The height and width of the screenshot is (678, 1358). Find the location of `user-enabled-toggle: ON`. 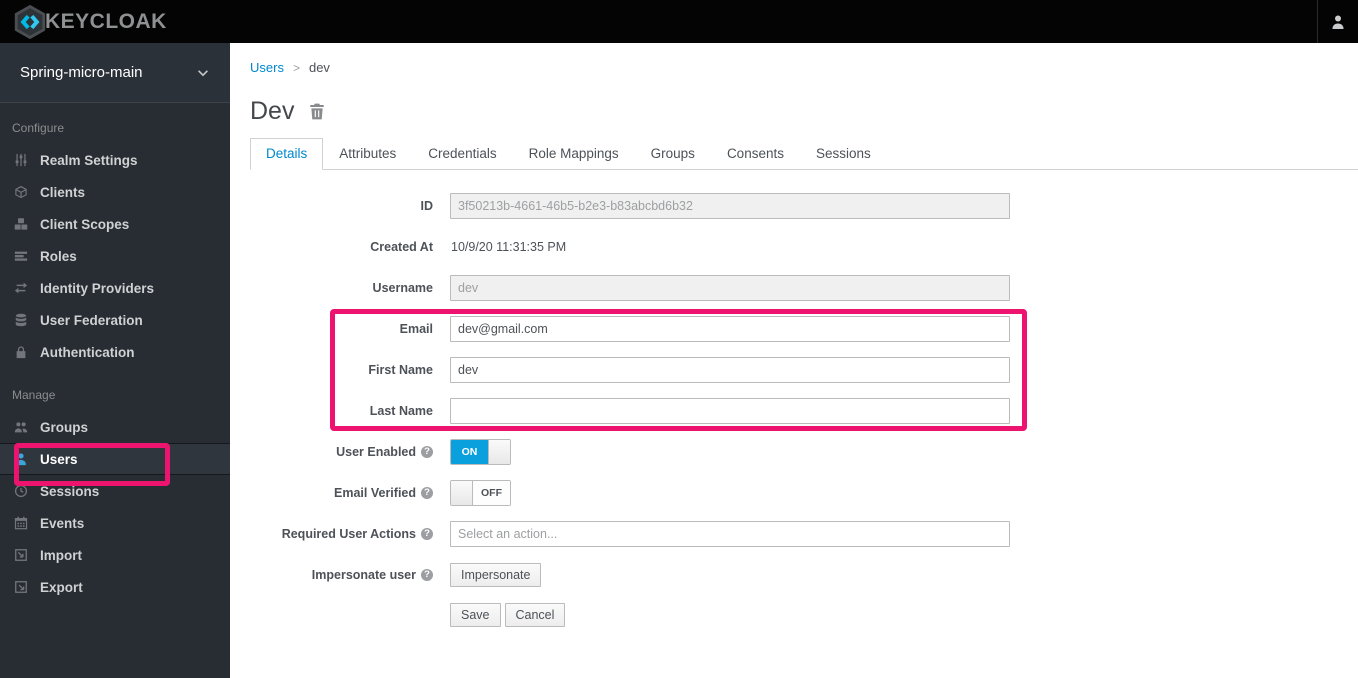

user-enabled-toggle: ON is located at coordinates (480, 452).